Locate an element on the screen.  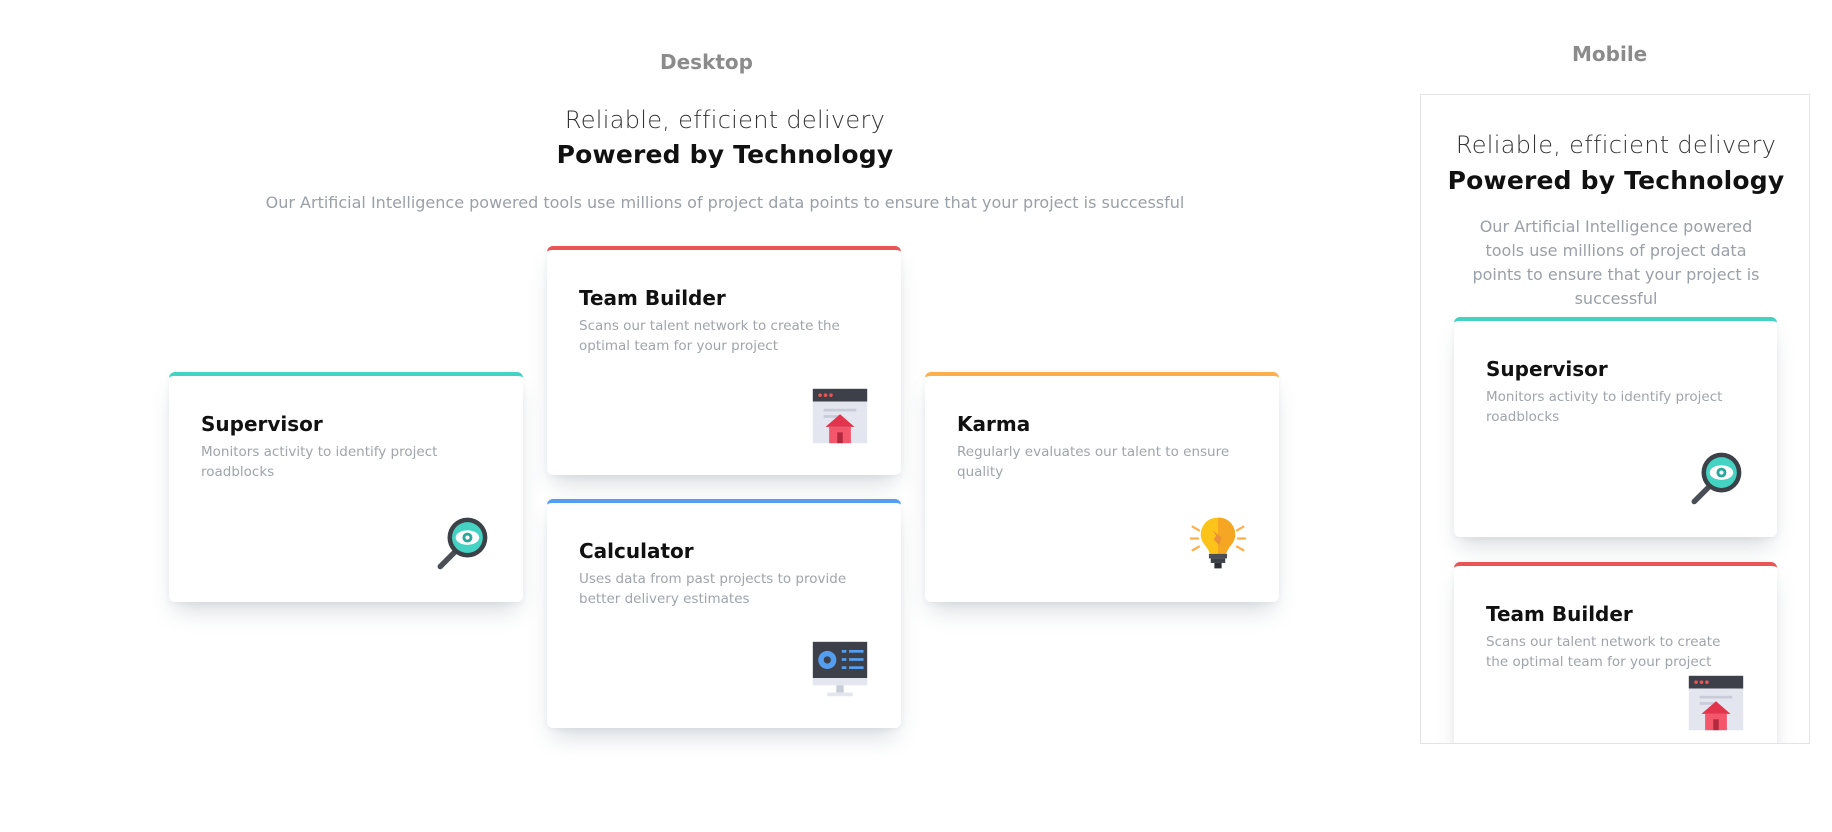
mobile-tagline: Reliable, efficient delivery is located at coordinates (1616, 145).